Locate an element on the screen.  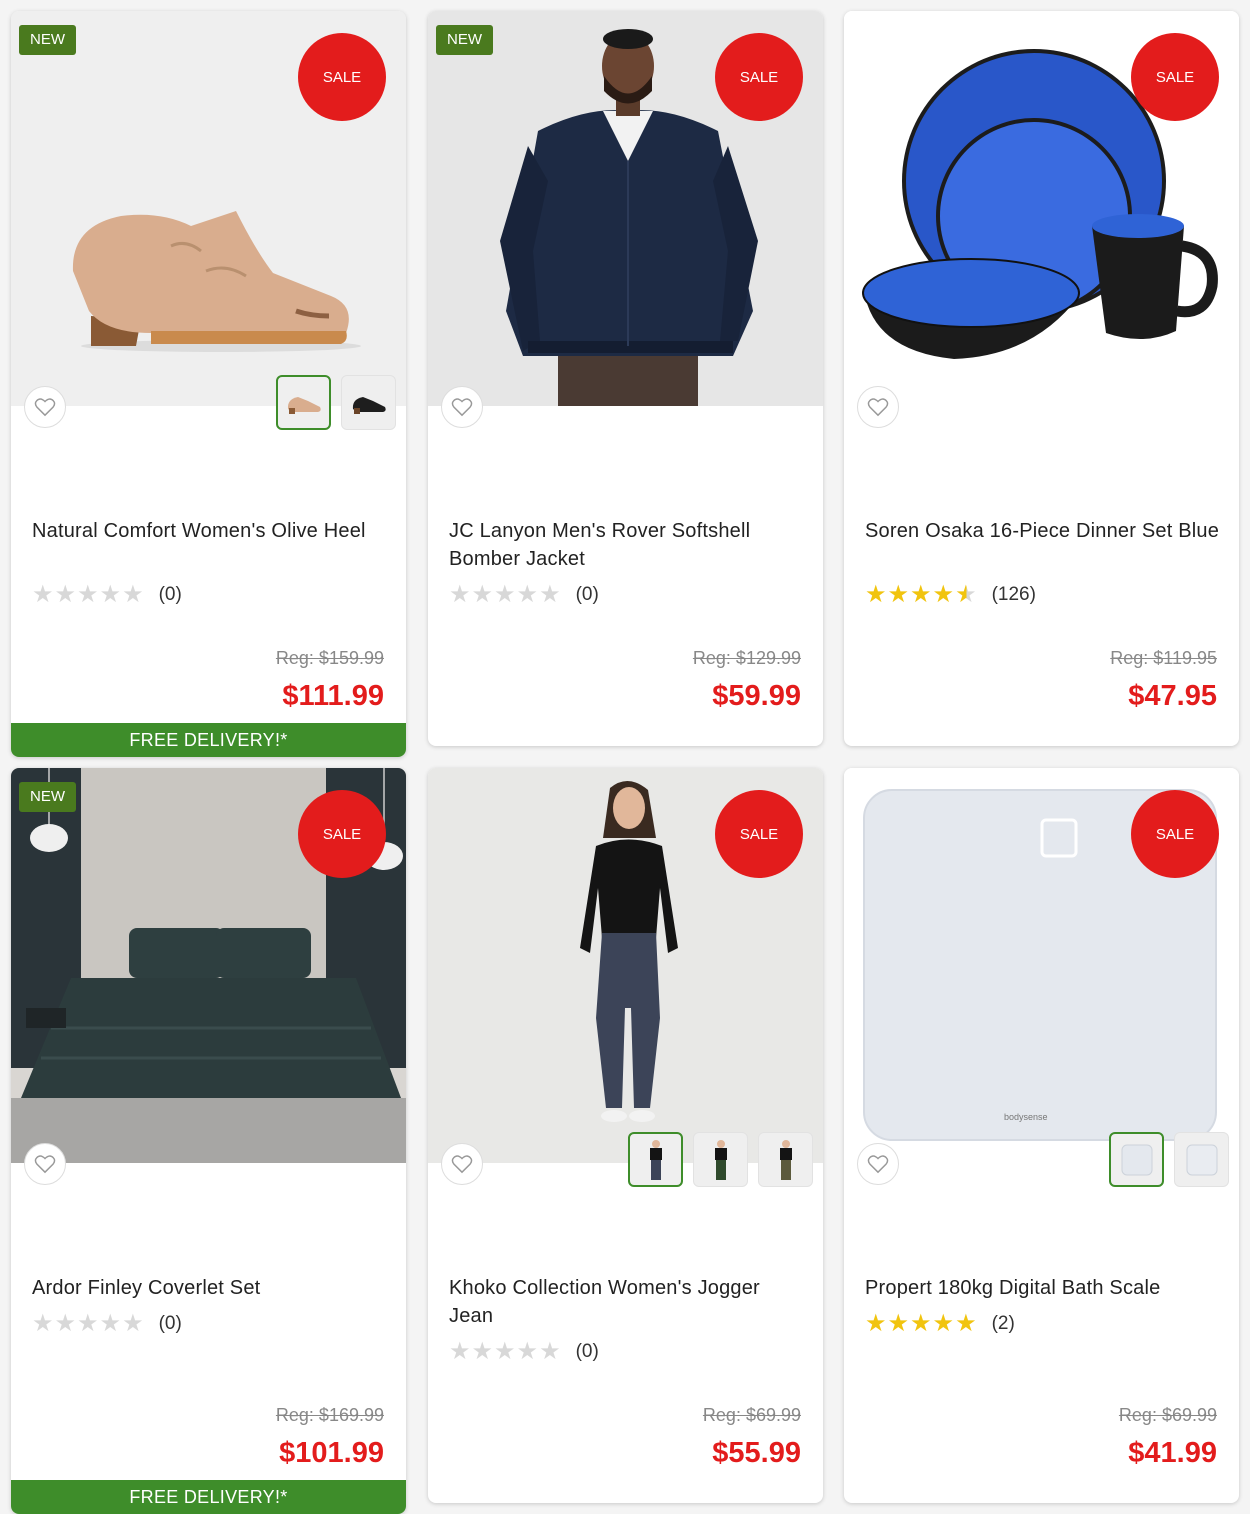
thumbnail-scale-angle is located at coordinates (1201, 1159).